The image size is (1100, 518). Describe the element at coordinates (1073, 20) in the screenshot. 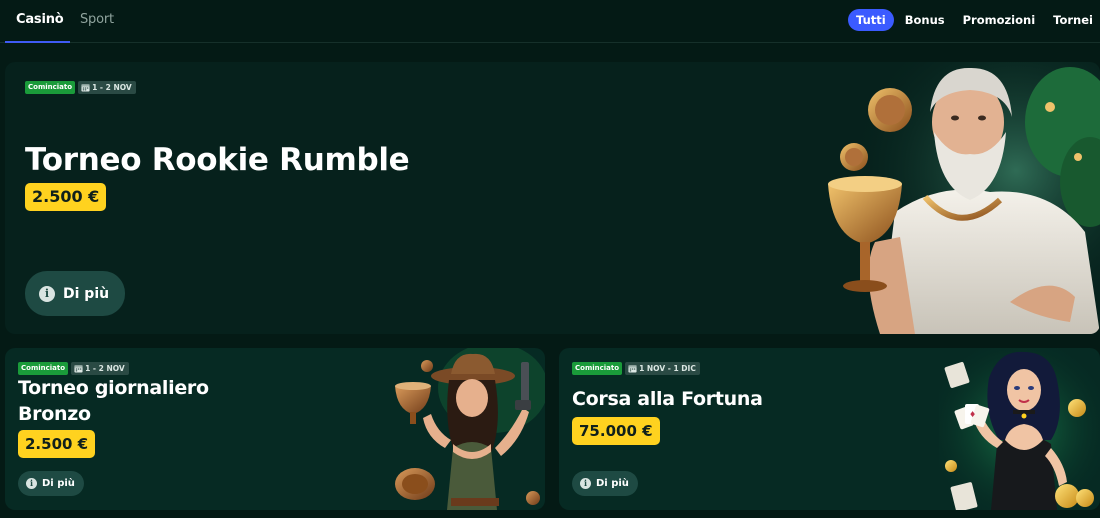

I see `filter-tournaments: Tornei` at that location.